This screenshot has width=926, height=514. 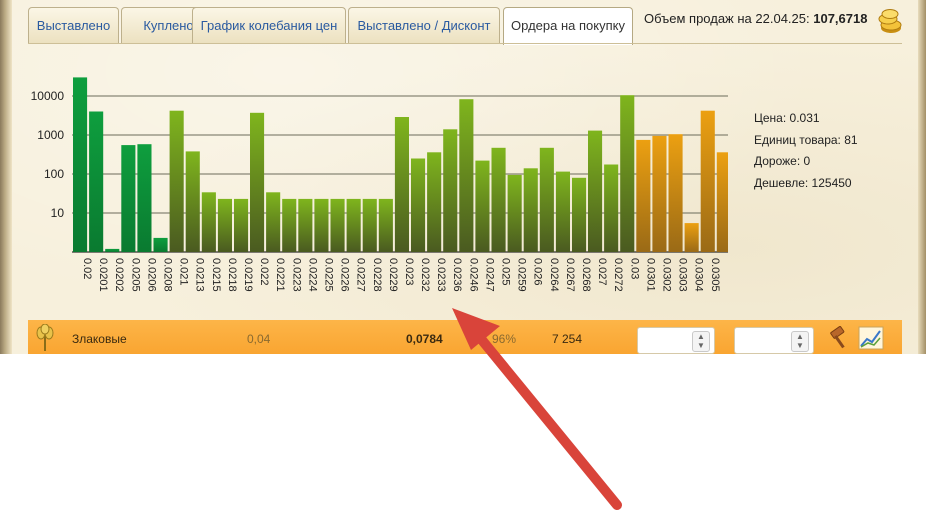 I want to click on annotation-overlay, so click(x=537, y=409).